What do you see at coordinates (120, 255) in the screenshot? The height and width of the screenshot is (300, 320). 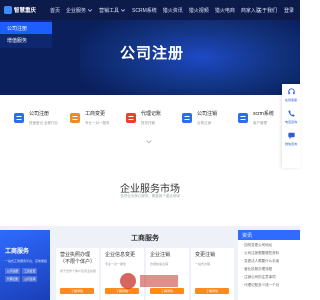 I see `service-card-title: 企业信息变更` at bounding box center [120, 255].